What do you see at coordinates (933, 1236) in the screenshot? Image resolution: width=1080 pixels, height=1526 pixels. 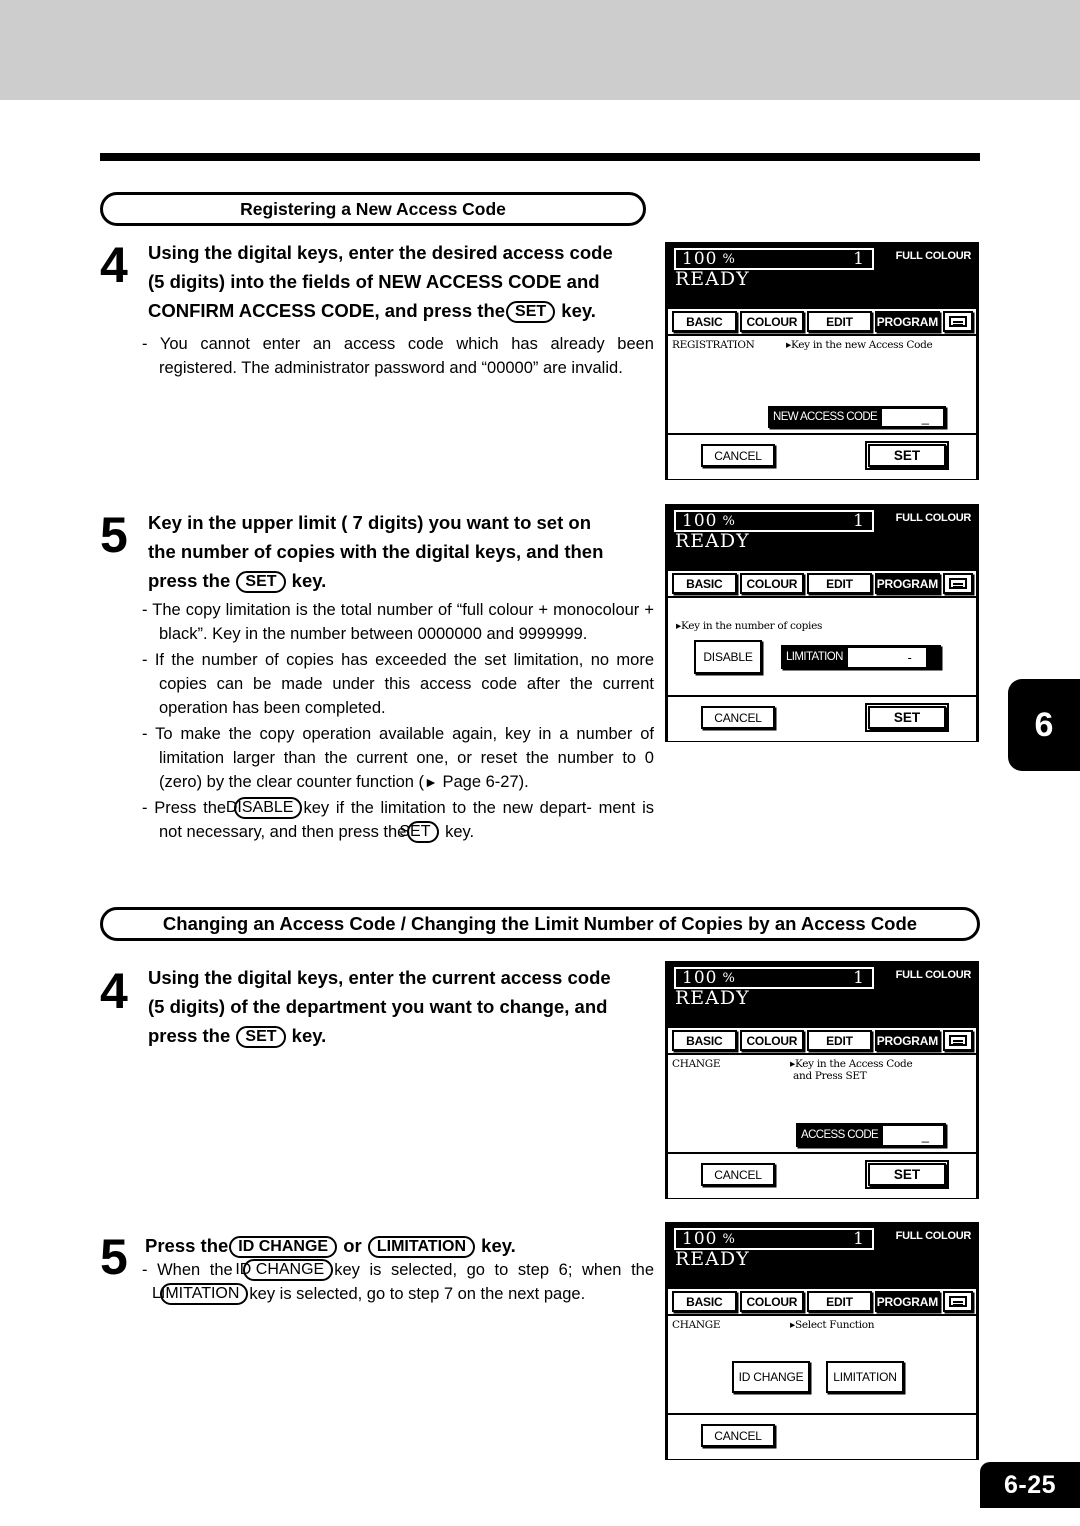 I see `colour-mode-label: FULL COLOUR` at bounding box center [933, 1236].